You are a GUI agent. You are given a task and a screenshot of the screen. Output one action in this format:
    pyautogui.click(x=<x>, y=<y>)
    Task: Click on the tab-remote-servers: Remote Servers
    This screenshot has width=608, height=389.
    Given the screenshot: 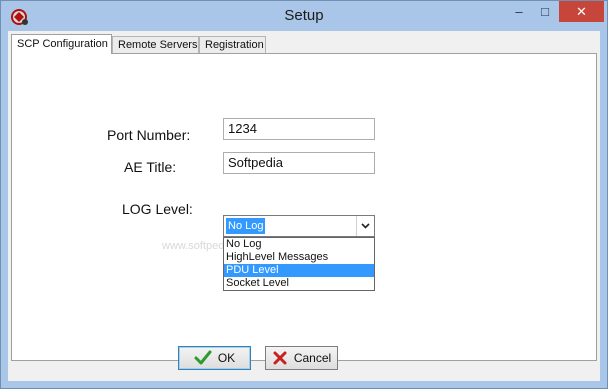 What is the action you would take?
    pyautogui.click(x=155, y=44)
    